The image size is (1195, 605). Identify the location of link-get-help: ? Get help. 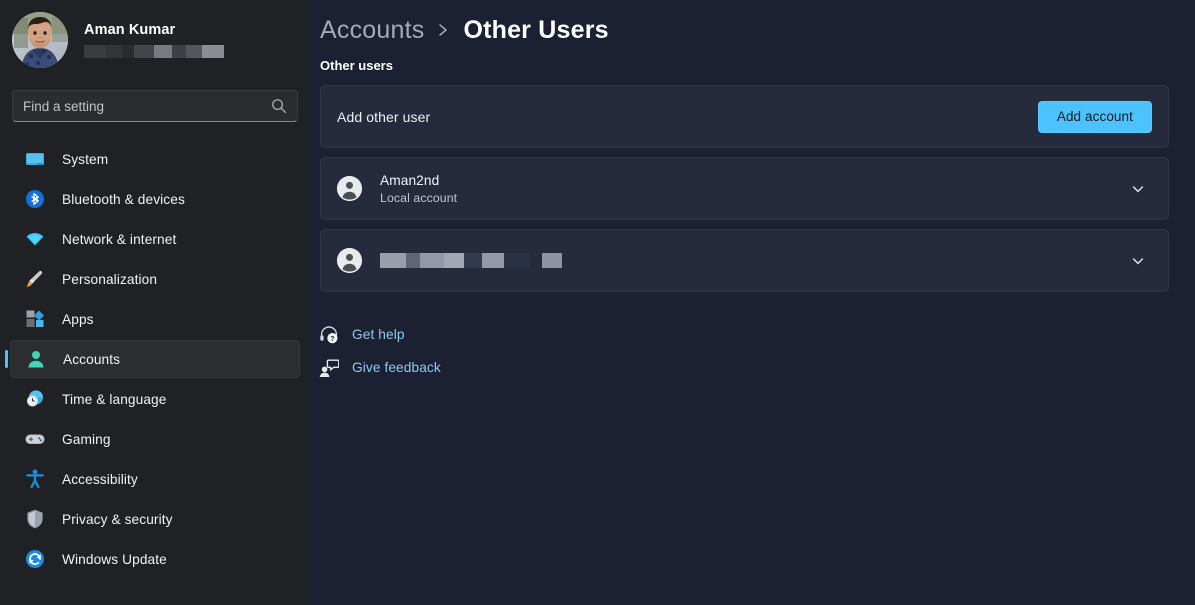
(743, 334).